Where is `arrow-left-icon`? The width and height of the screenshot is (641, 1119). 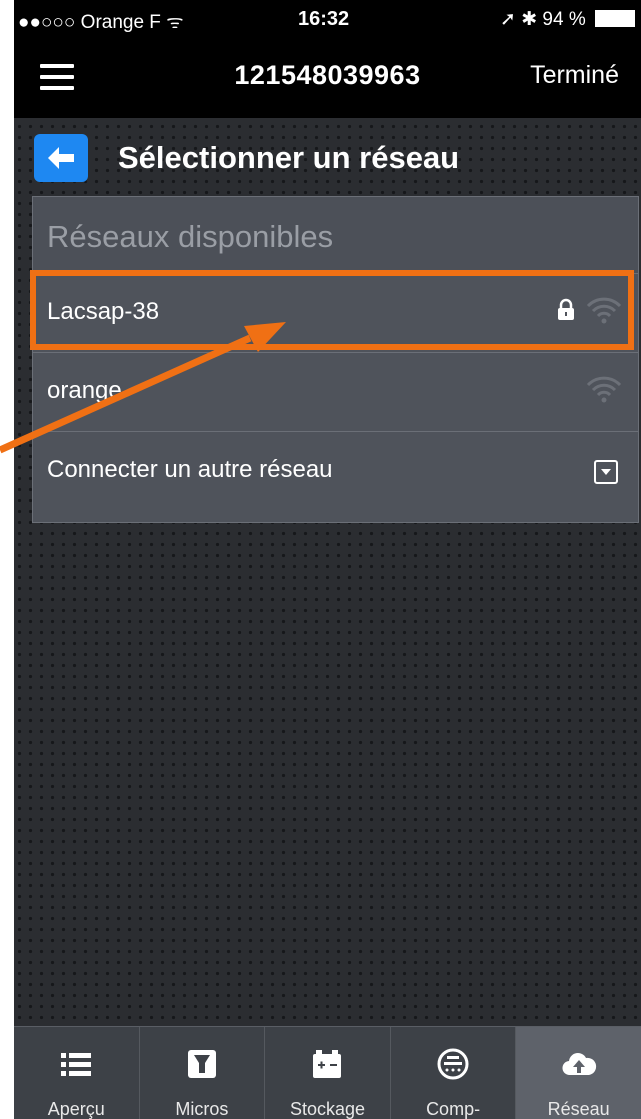
arrow-left-icon is located at coordinates (61, 158).